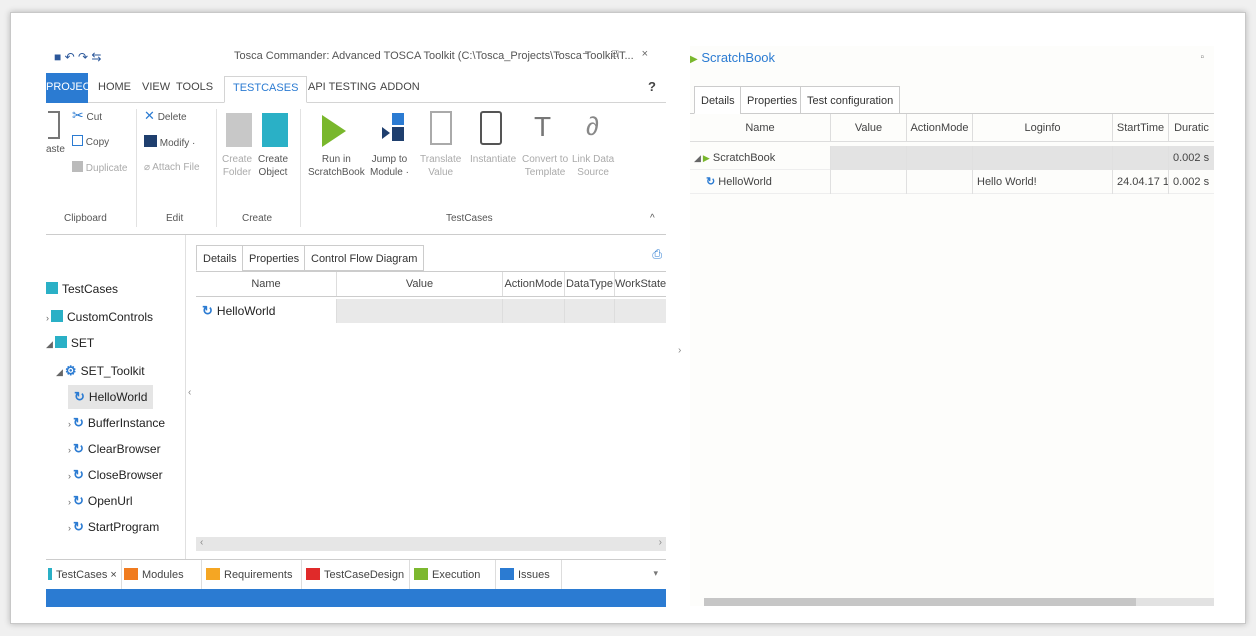 The width and height of the screenshot is (1256, 636). What do you see at coordinates (162, 575) in the screenshot?
I see `section-tab-modules: Modules` at bounding box center [162, 575].